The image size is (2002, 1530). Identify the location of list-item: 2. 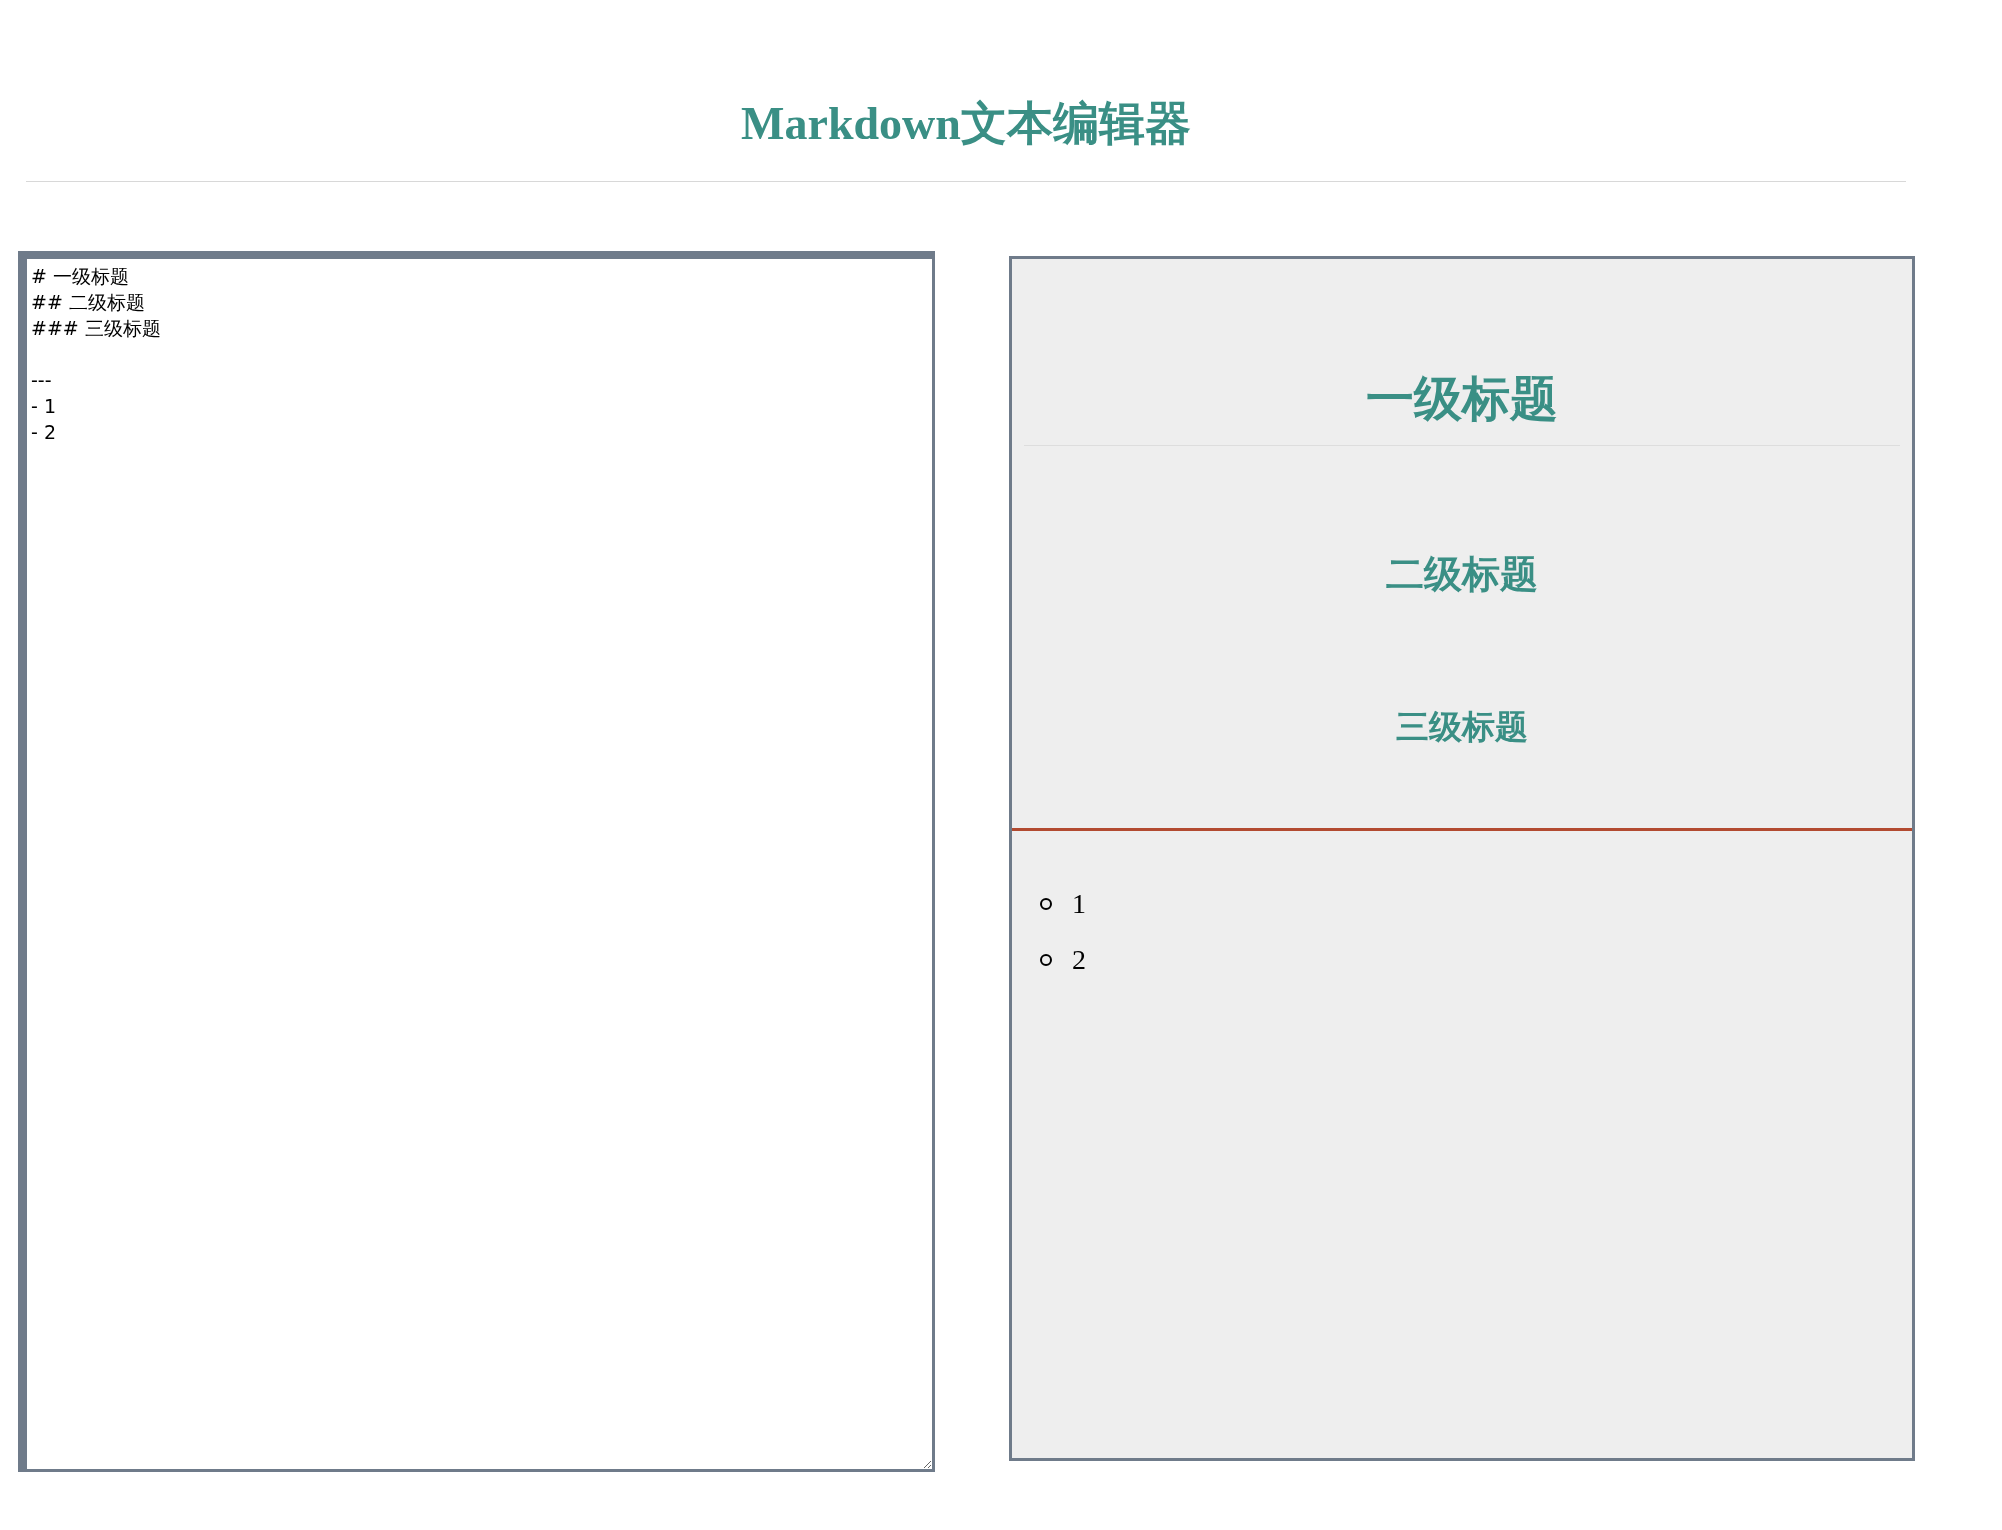
(1079, 959).